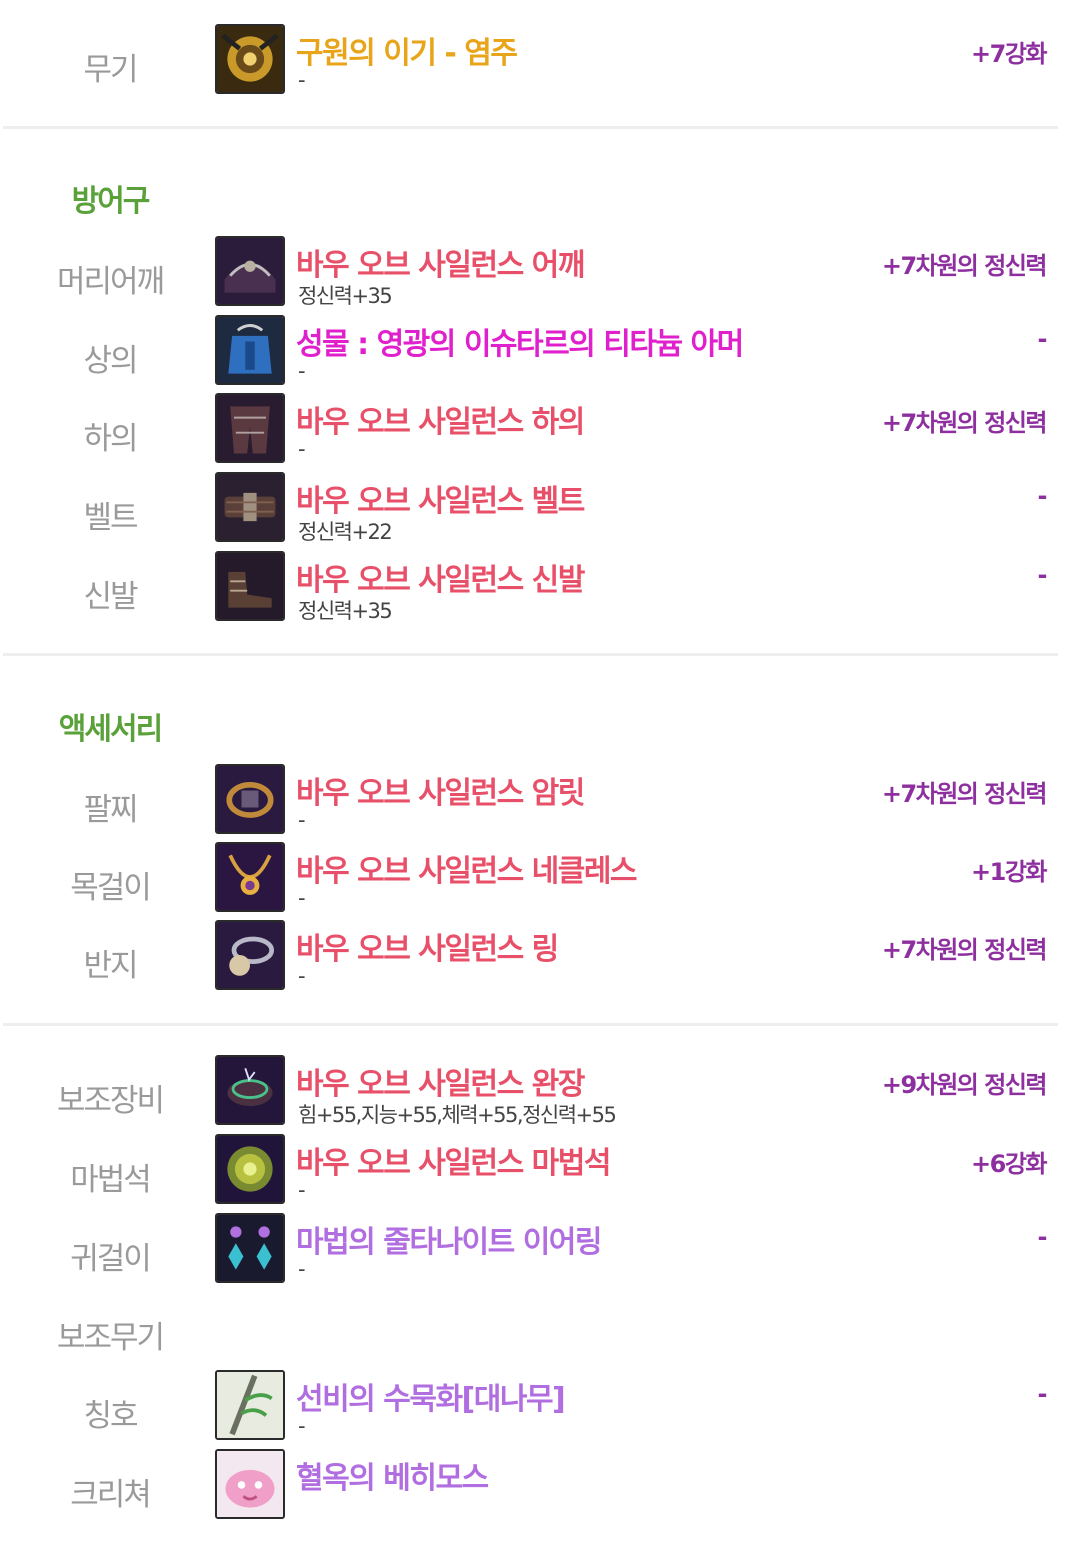  I want to click on equip-row-sub-weapon: 보조무기, so click(540, 1330).